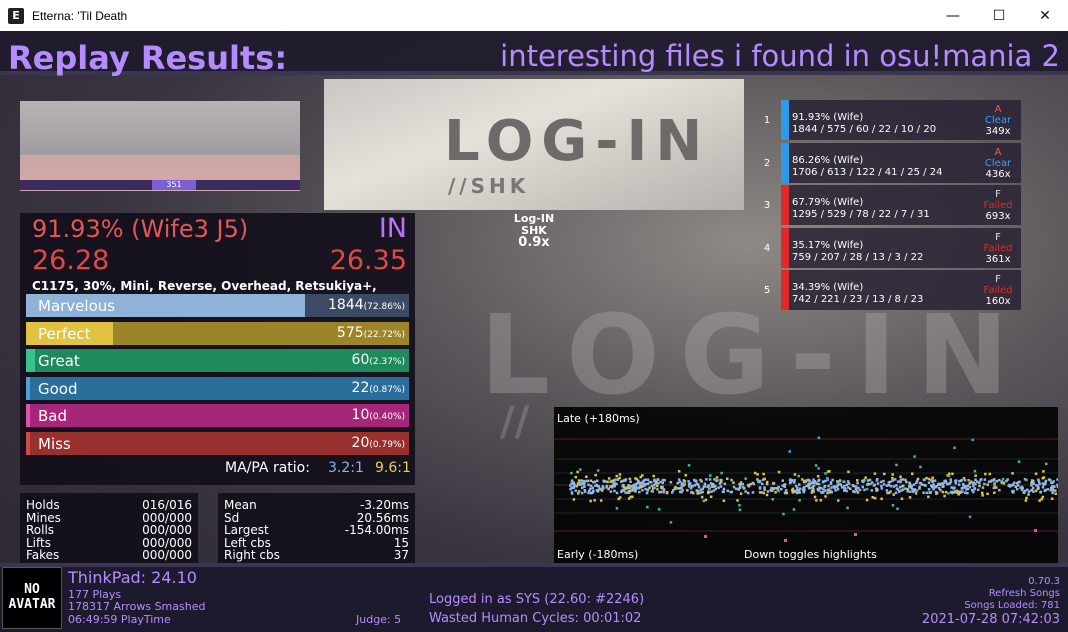 This screenshot has height=632, width=1068. Describe the element at coordinates (536, 599) in the screenshot. I see `login-status: Logged in as SYS (22.60: #2246)` at that location.